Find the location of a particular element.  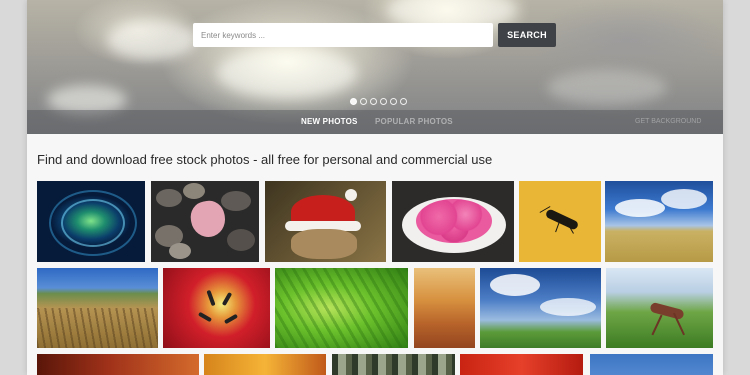

photo-thumbnail-water-ripple is located at coordinates (91, 221).